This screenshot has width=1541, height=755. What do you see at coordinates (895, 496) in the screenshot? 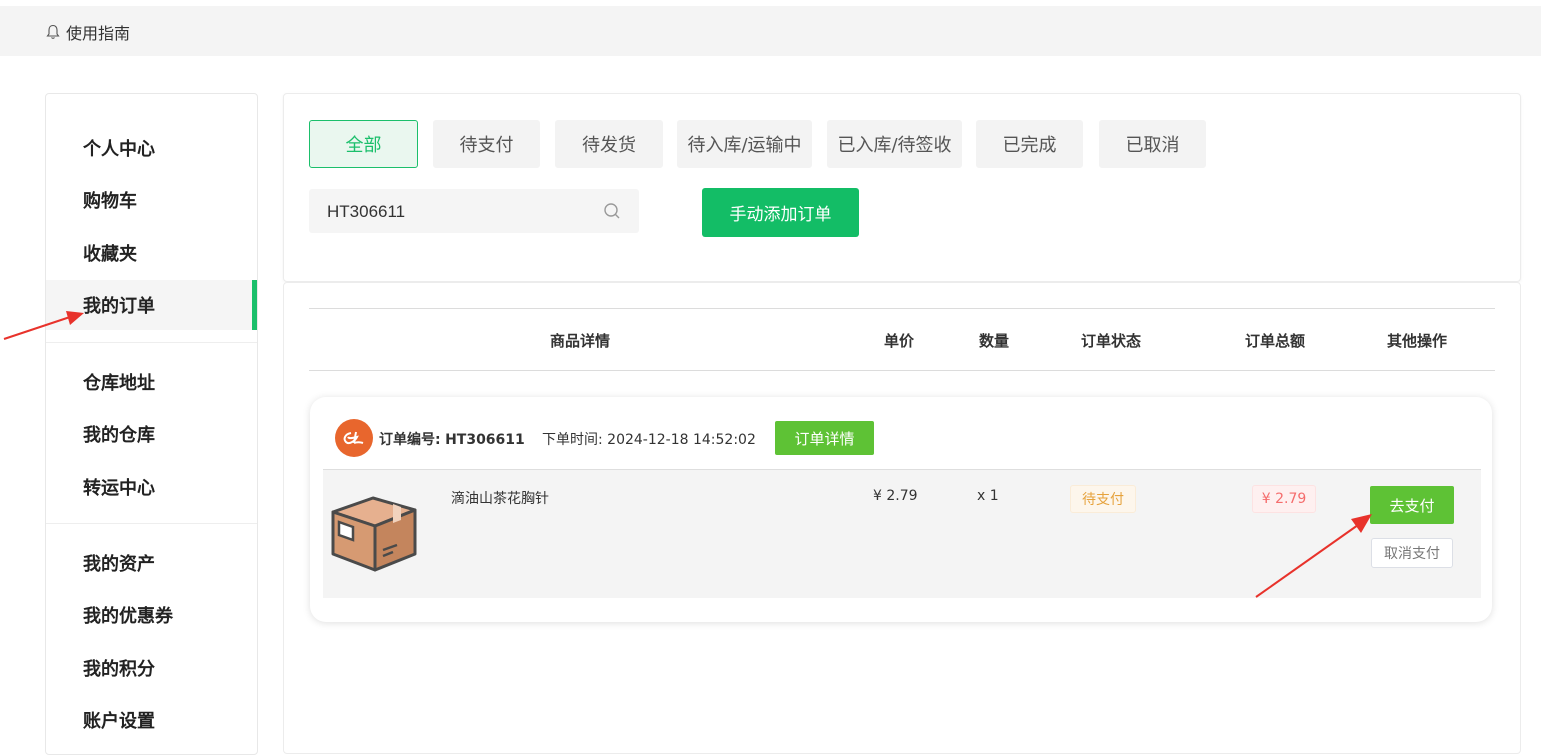
I see `unit-price: ¥ 2.79` at bounding box center [895, 496].